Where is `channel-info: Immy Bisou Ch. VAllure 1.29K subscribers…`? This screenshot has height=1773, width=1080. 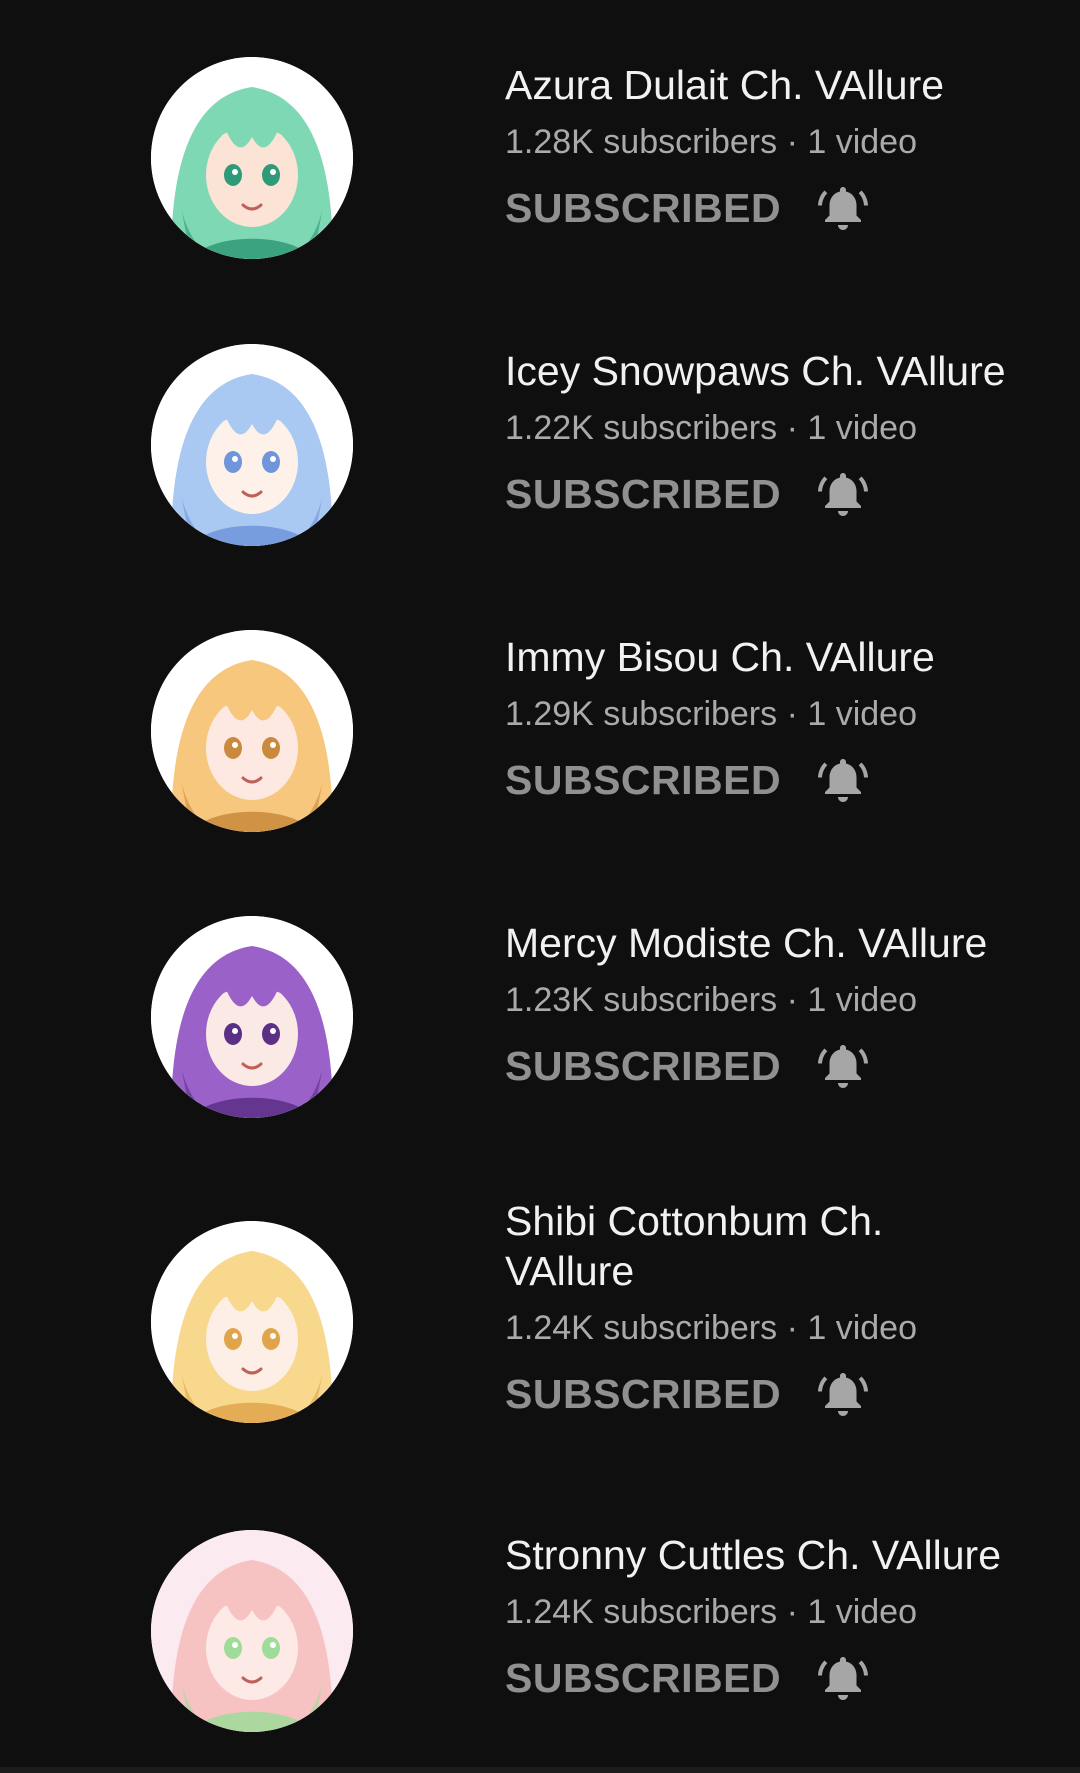
channel-info: Immy Bisou Ch. VAllure 1.29K subscribers… is located at coordinates (775, 721).